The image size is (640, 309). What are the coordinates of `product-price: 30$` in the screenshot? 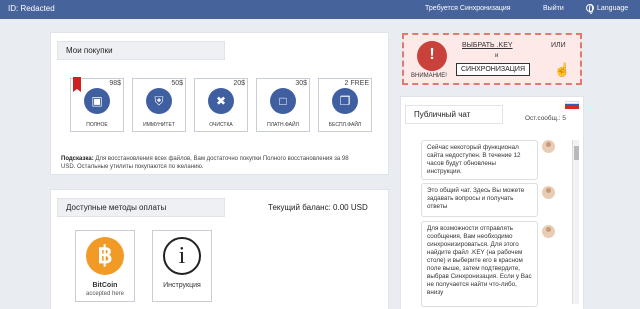 It's located at (301, 83).